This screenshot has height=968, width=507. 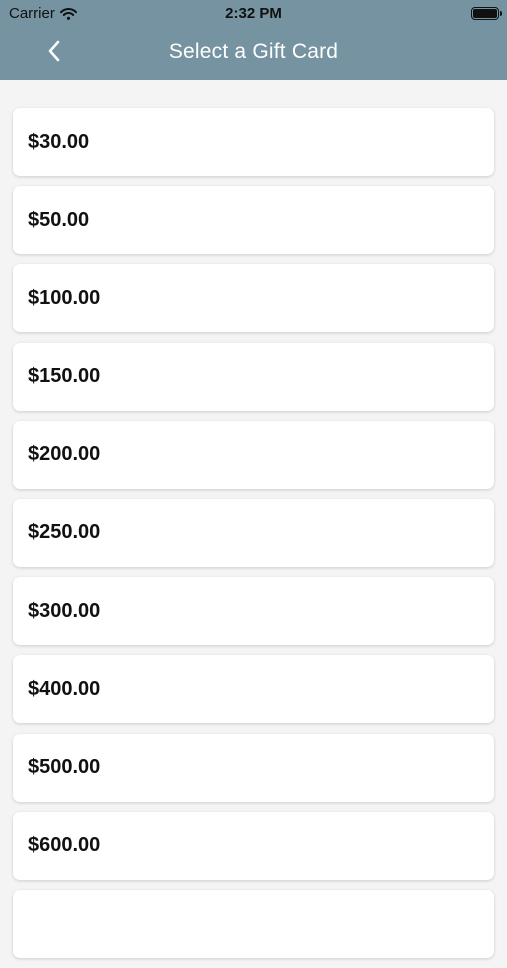 I want to click on gift-card-option: $30.00, so click(x=253, y=142).